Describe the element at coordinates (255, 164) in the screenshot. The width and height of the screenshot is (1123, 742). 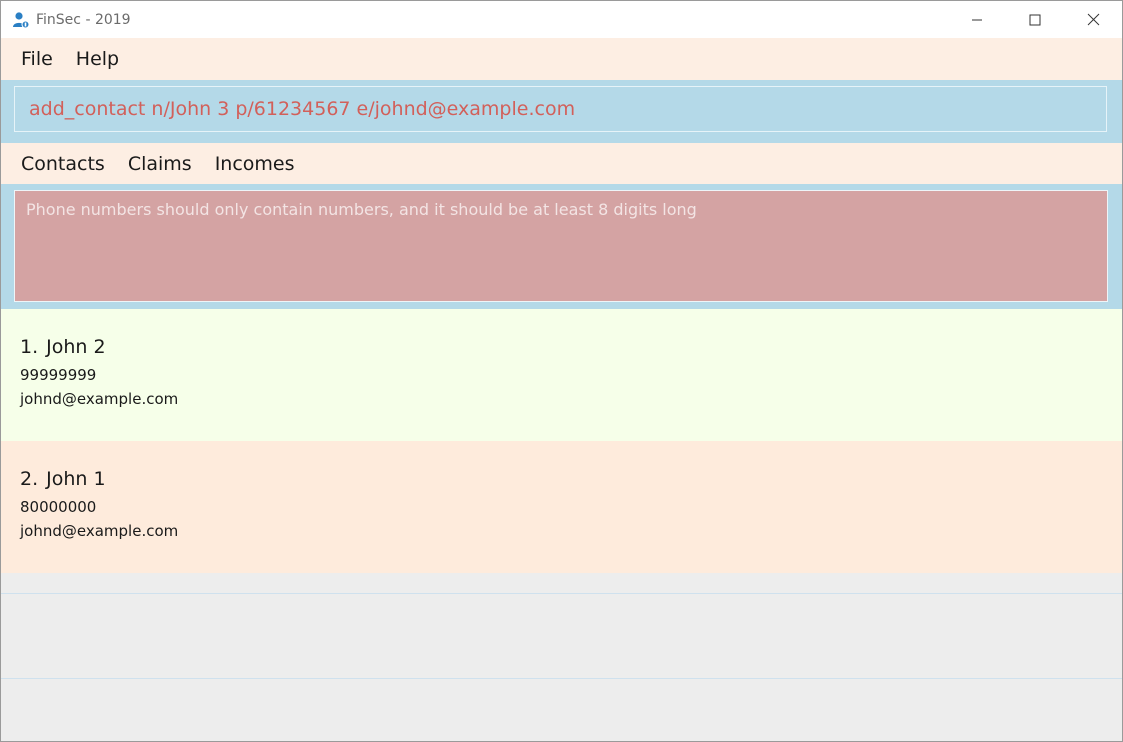
I see `tab-incomes: Incomes` at that location.